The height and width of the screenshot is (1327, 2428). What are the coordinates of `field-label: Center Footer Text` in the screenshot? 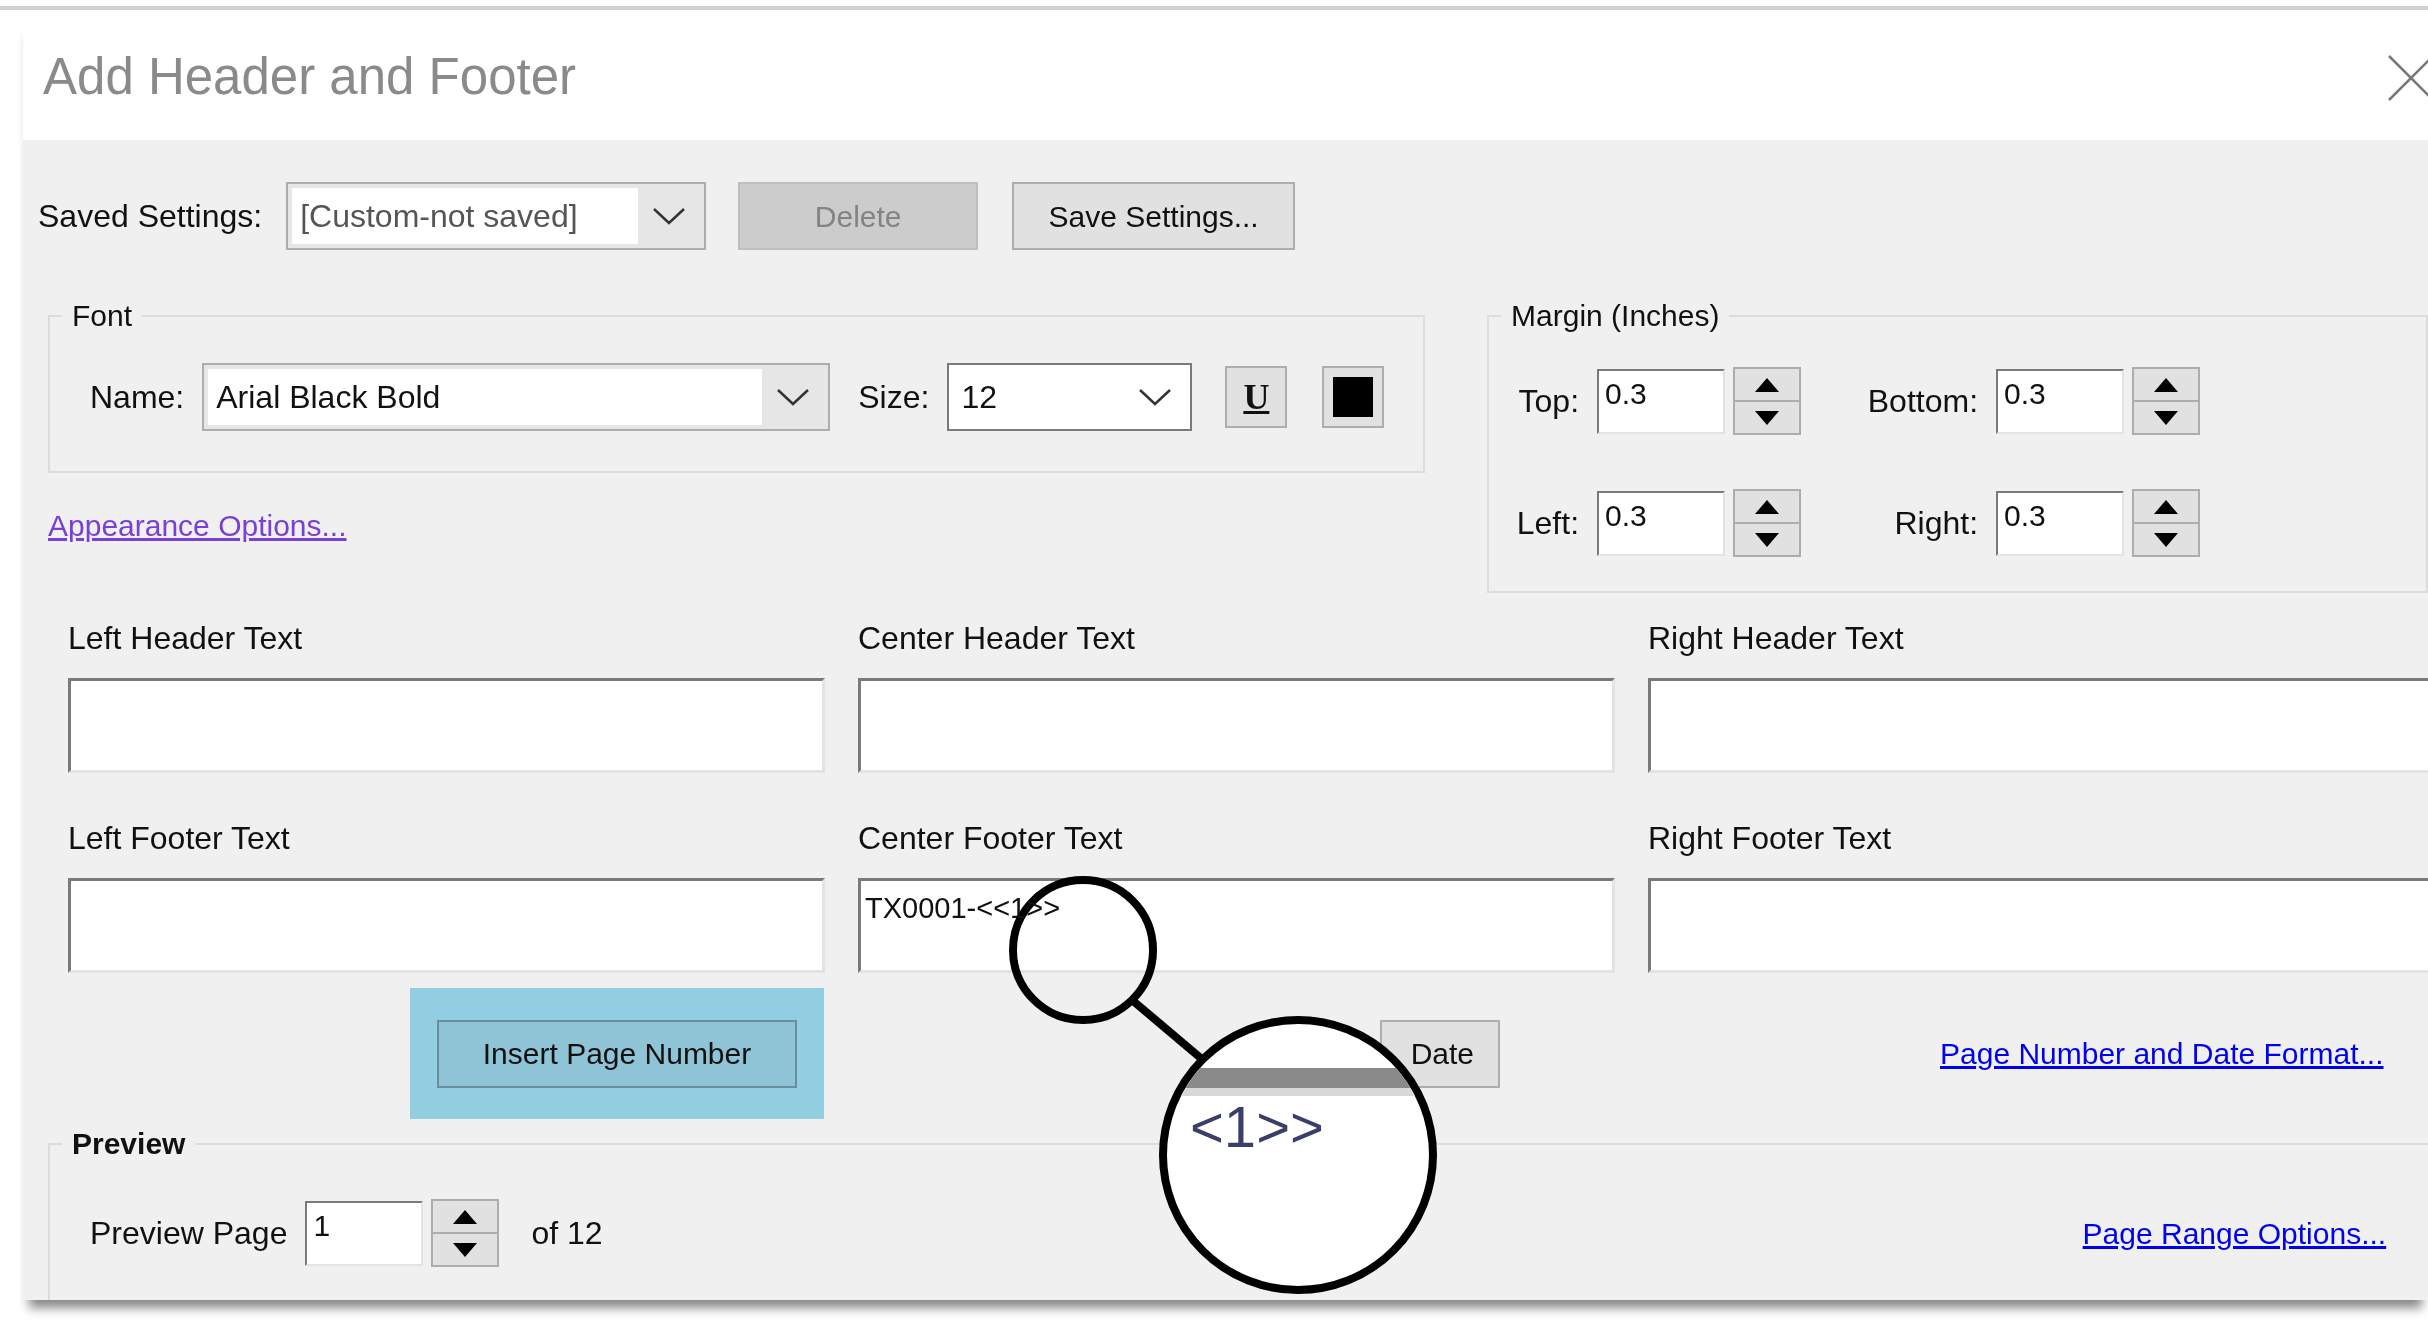 It's located at (991, 838).